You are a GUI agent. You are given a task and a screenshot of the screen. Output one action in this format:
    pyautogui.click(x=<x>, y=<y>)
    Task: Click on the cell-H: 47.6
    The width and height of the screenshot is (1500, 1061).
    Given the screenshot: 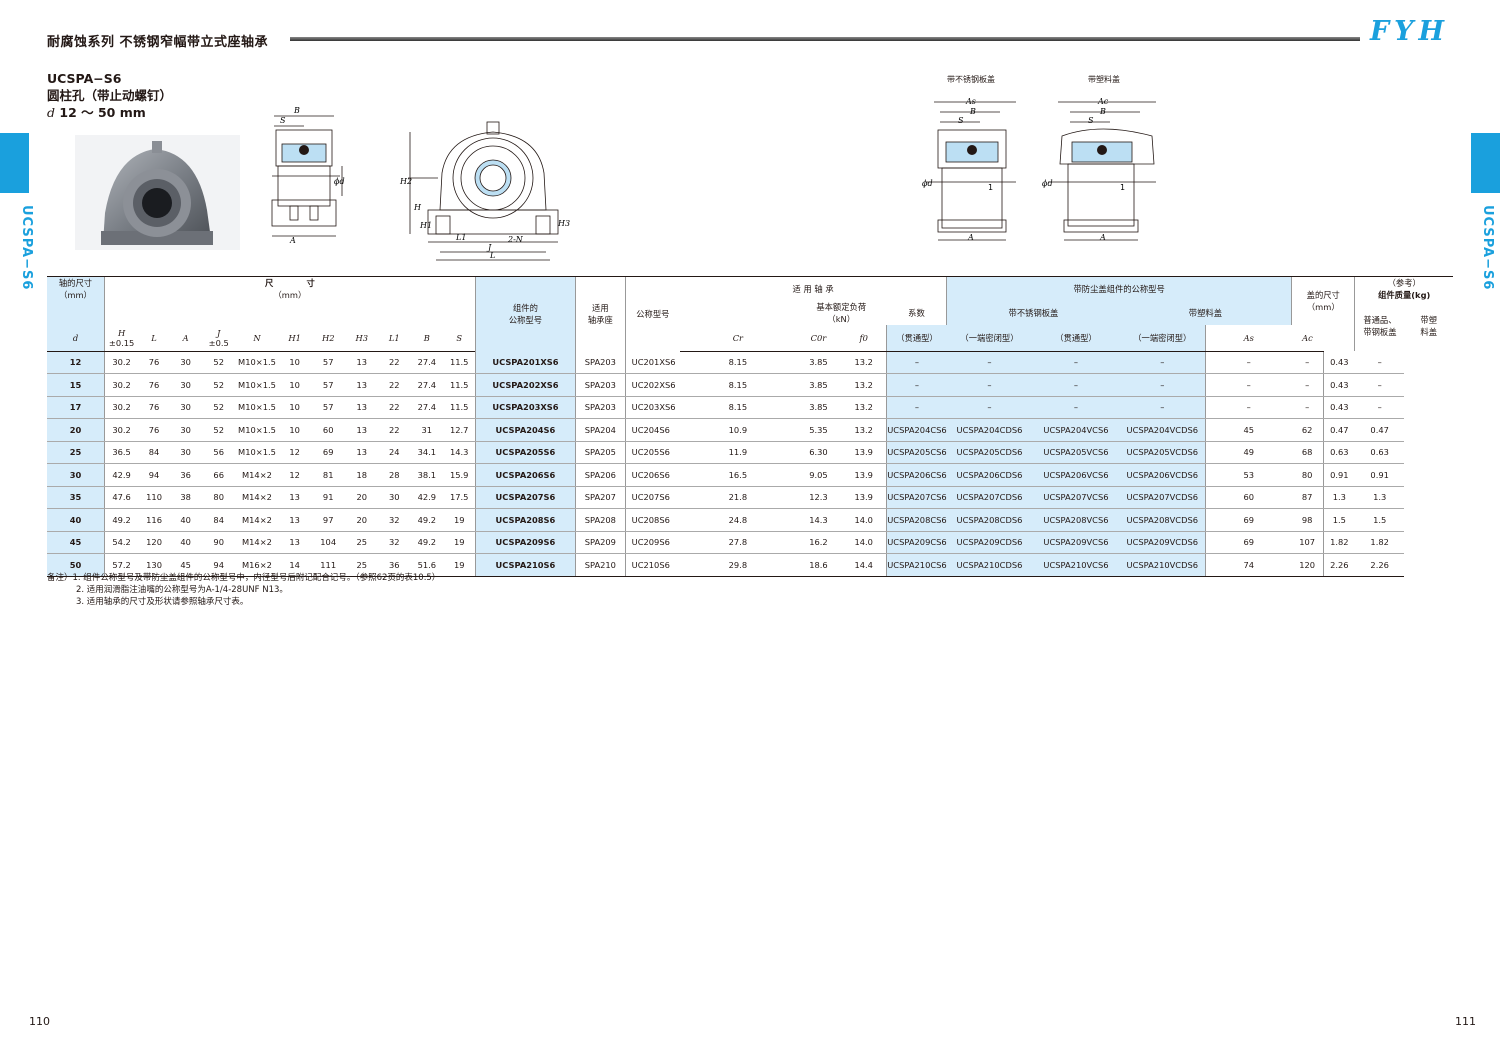 What is the action you would take?
    pyautogui.click(x=121, y=497)
    